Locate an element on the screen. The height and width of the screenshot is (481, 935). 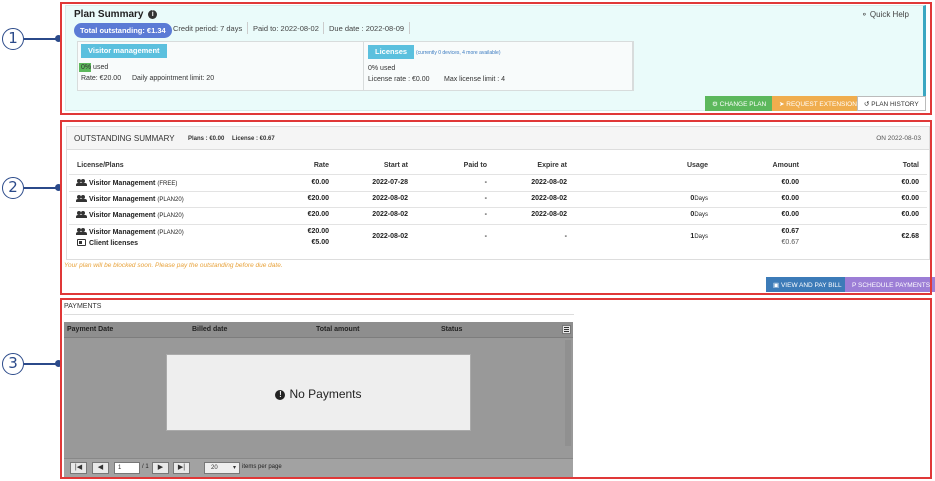
callout-marker-1: 1 is located at coordinates (13, 39).